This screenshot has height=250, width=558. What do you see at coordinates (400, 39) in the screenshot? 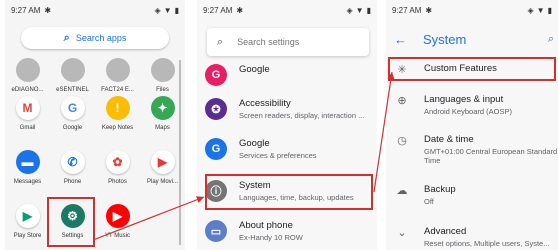
I see `back-arrow-icon: ←` at bounding box center [400, 39].